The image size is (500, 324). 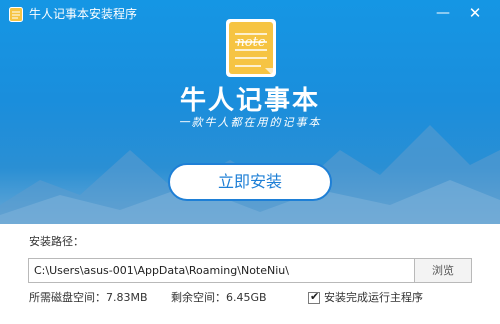 I want to click on window-title: 牛人记事本安装程序, so click(x=83, y=14).